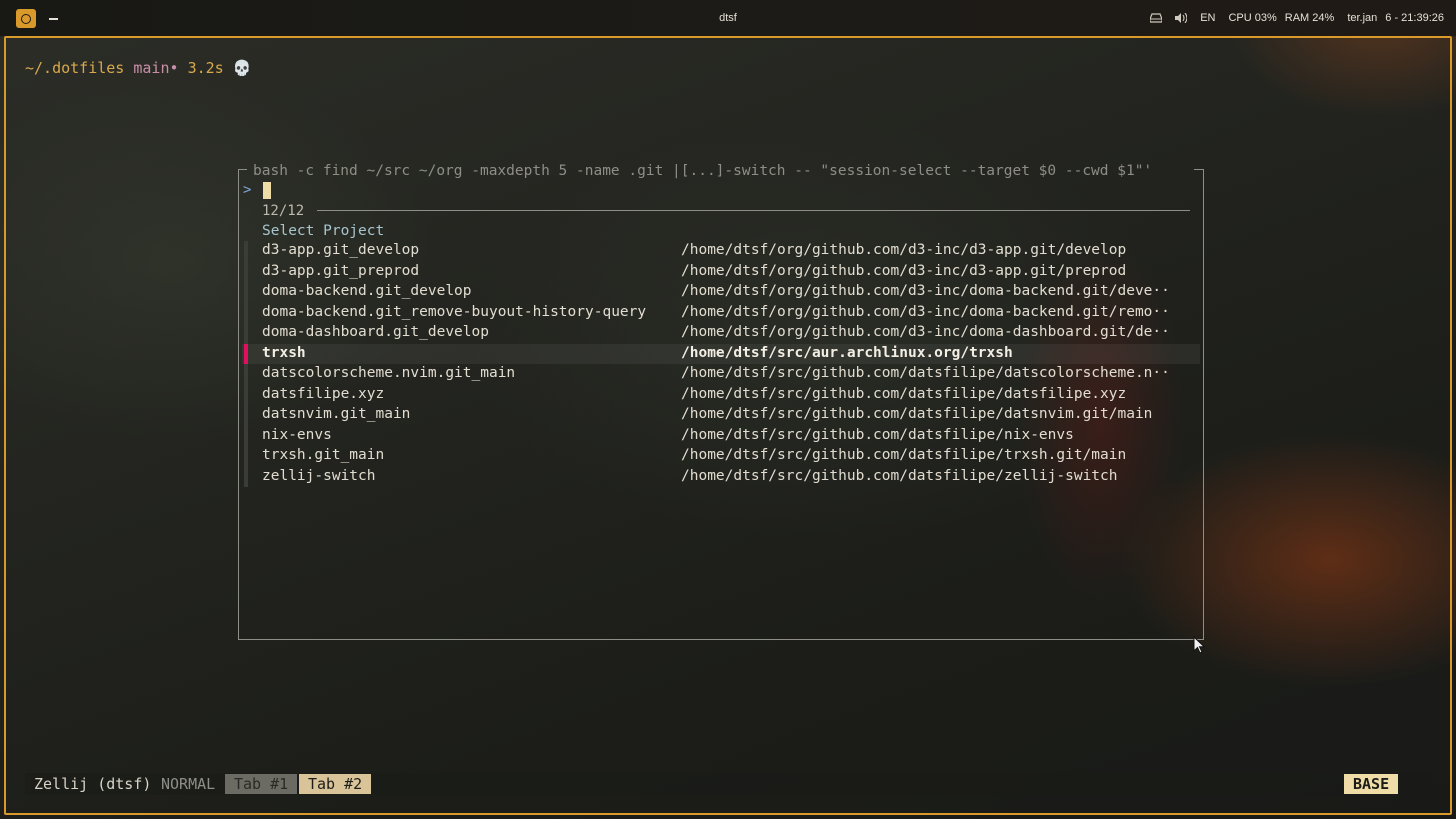  I want to click on project-name: doma-dashboard.git_develop, so click(375, 332).